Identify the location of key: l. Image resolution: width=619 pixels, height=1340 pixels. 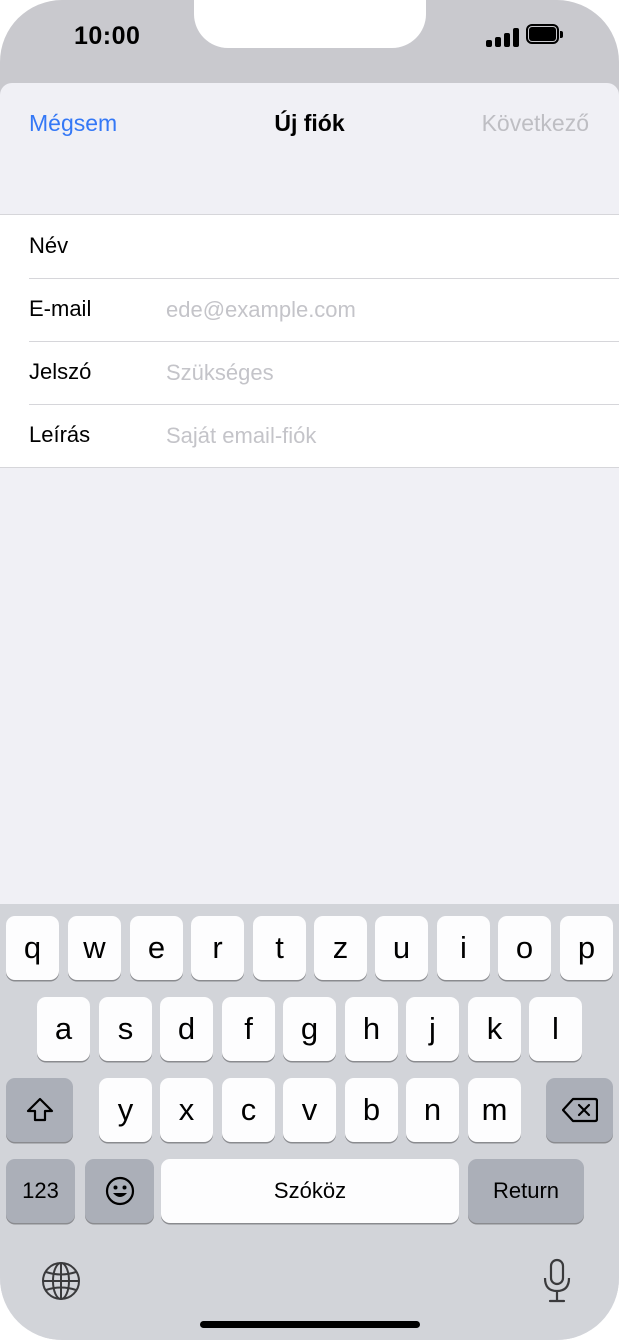
(555, 1029).